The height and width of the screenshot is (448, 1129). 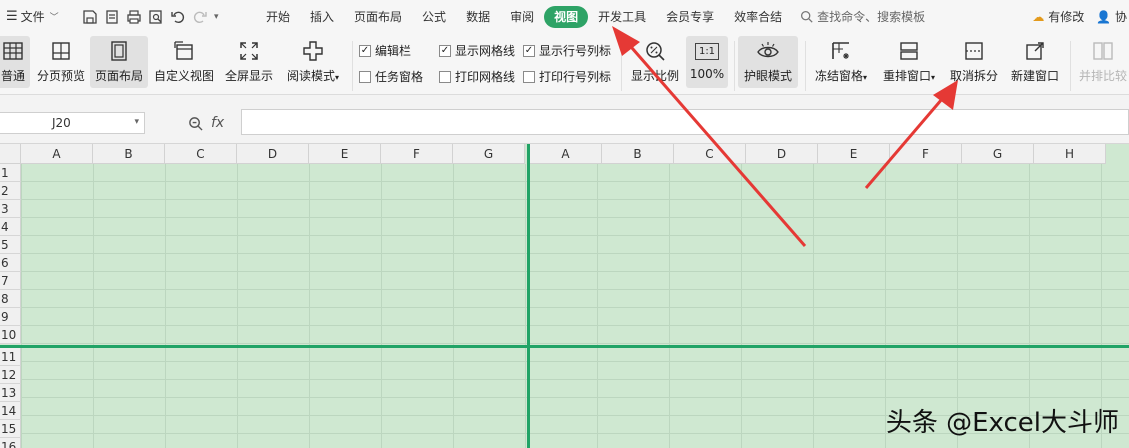 I want to click on row-header-5: 5, so click(x=10, y=245).